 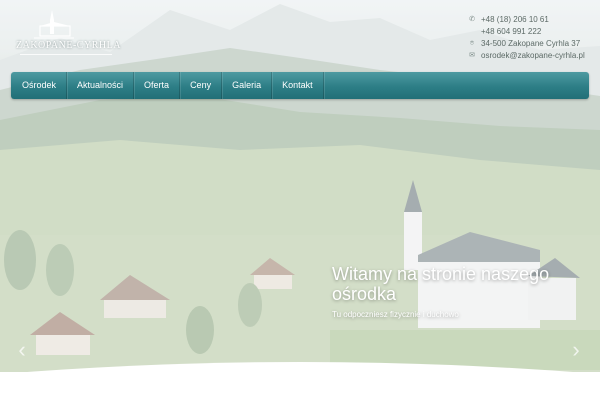 I want to click on nav-item-ceny: Ceny, so click(x=201, y=85).